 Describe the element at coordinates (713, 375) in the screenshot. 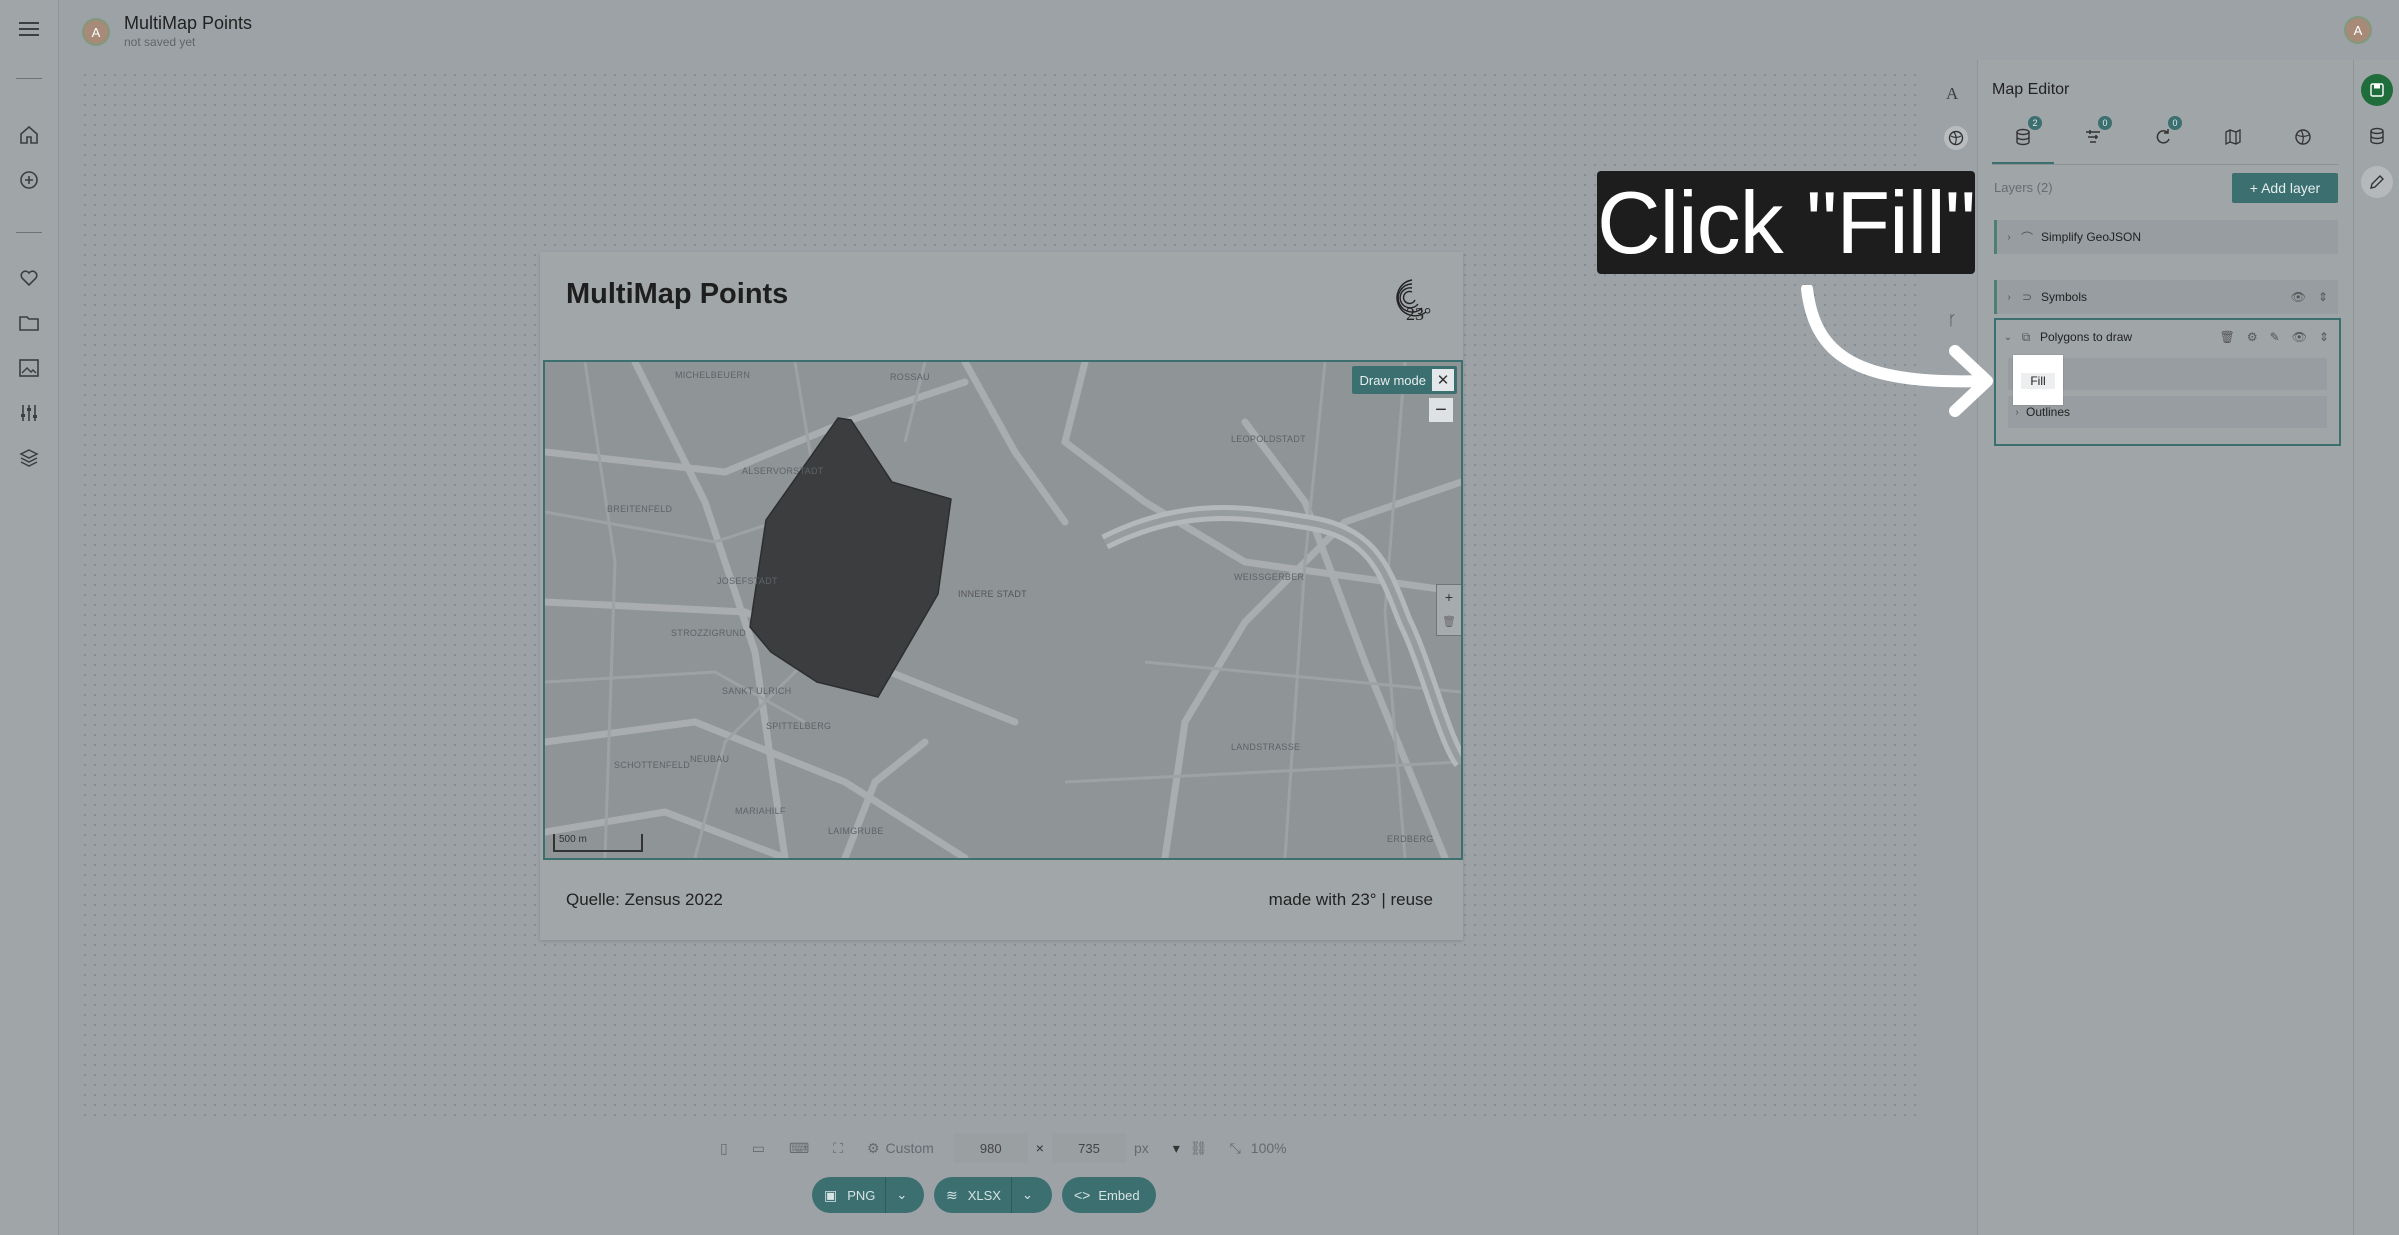

I see `map-label: MICHELBEUERN` at that location.